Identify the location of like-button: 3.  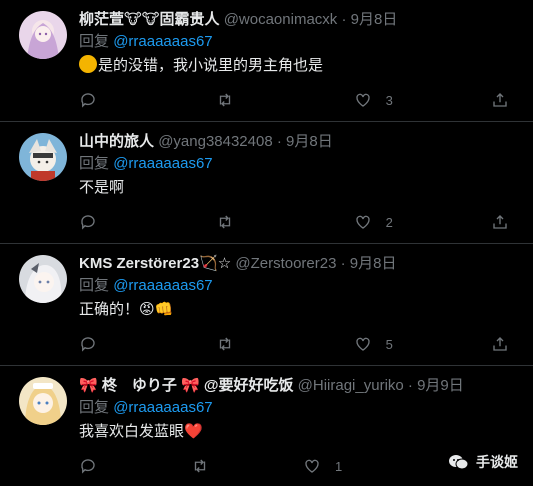
(409, 100).